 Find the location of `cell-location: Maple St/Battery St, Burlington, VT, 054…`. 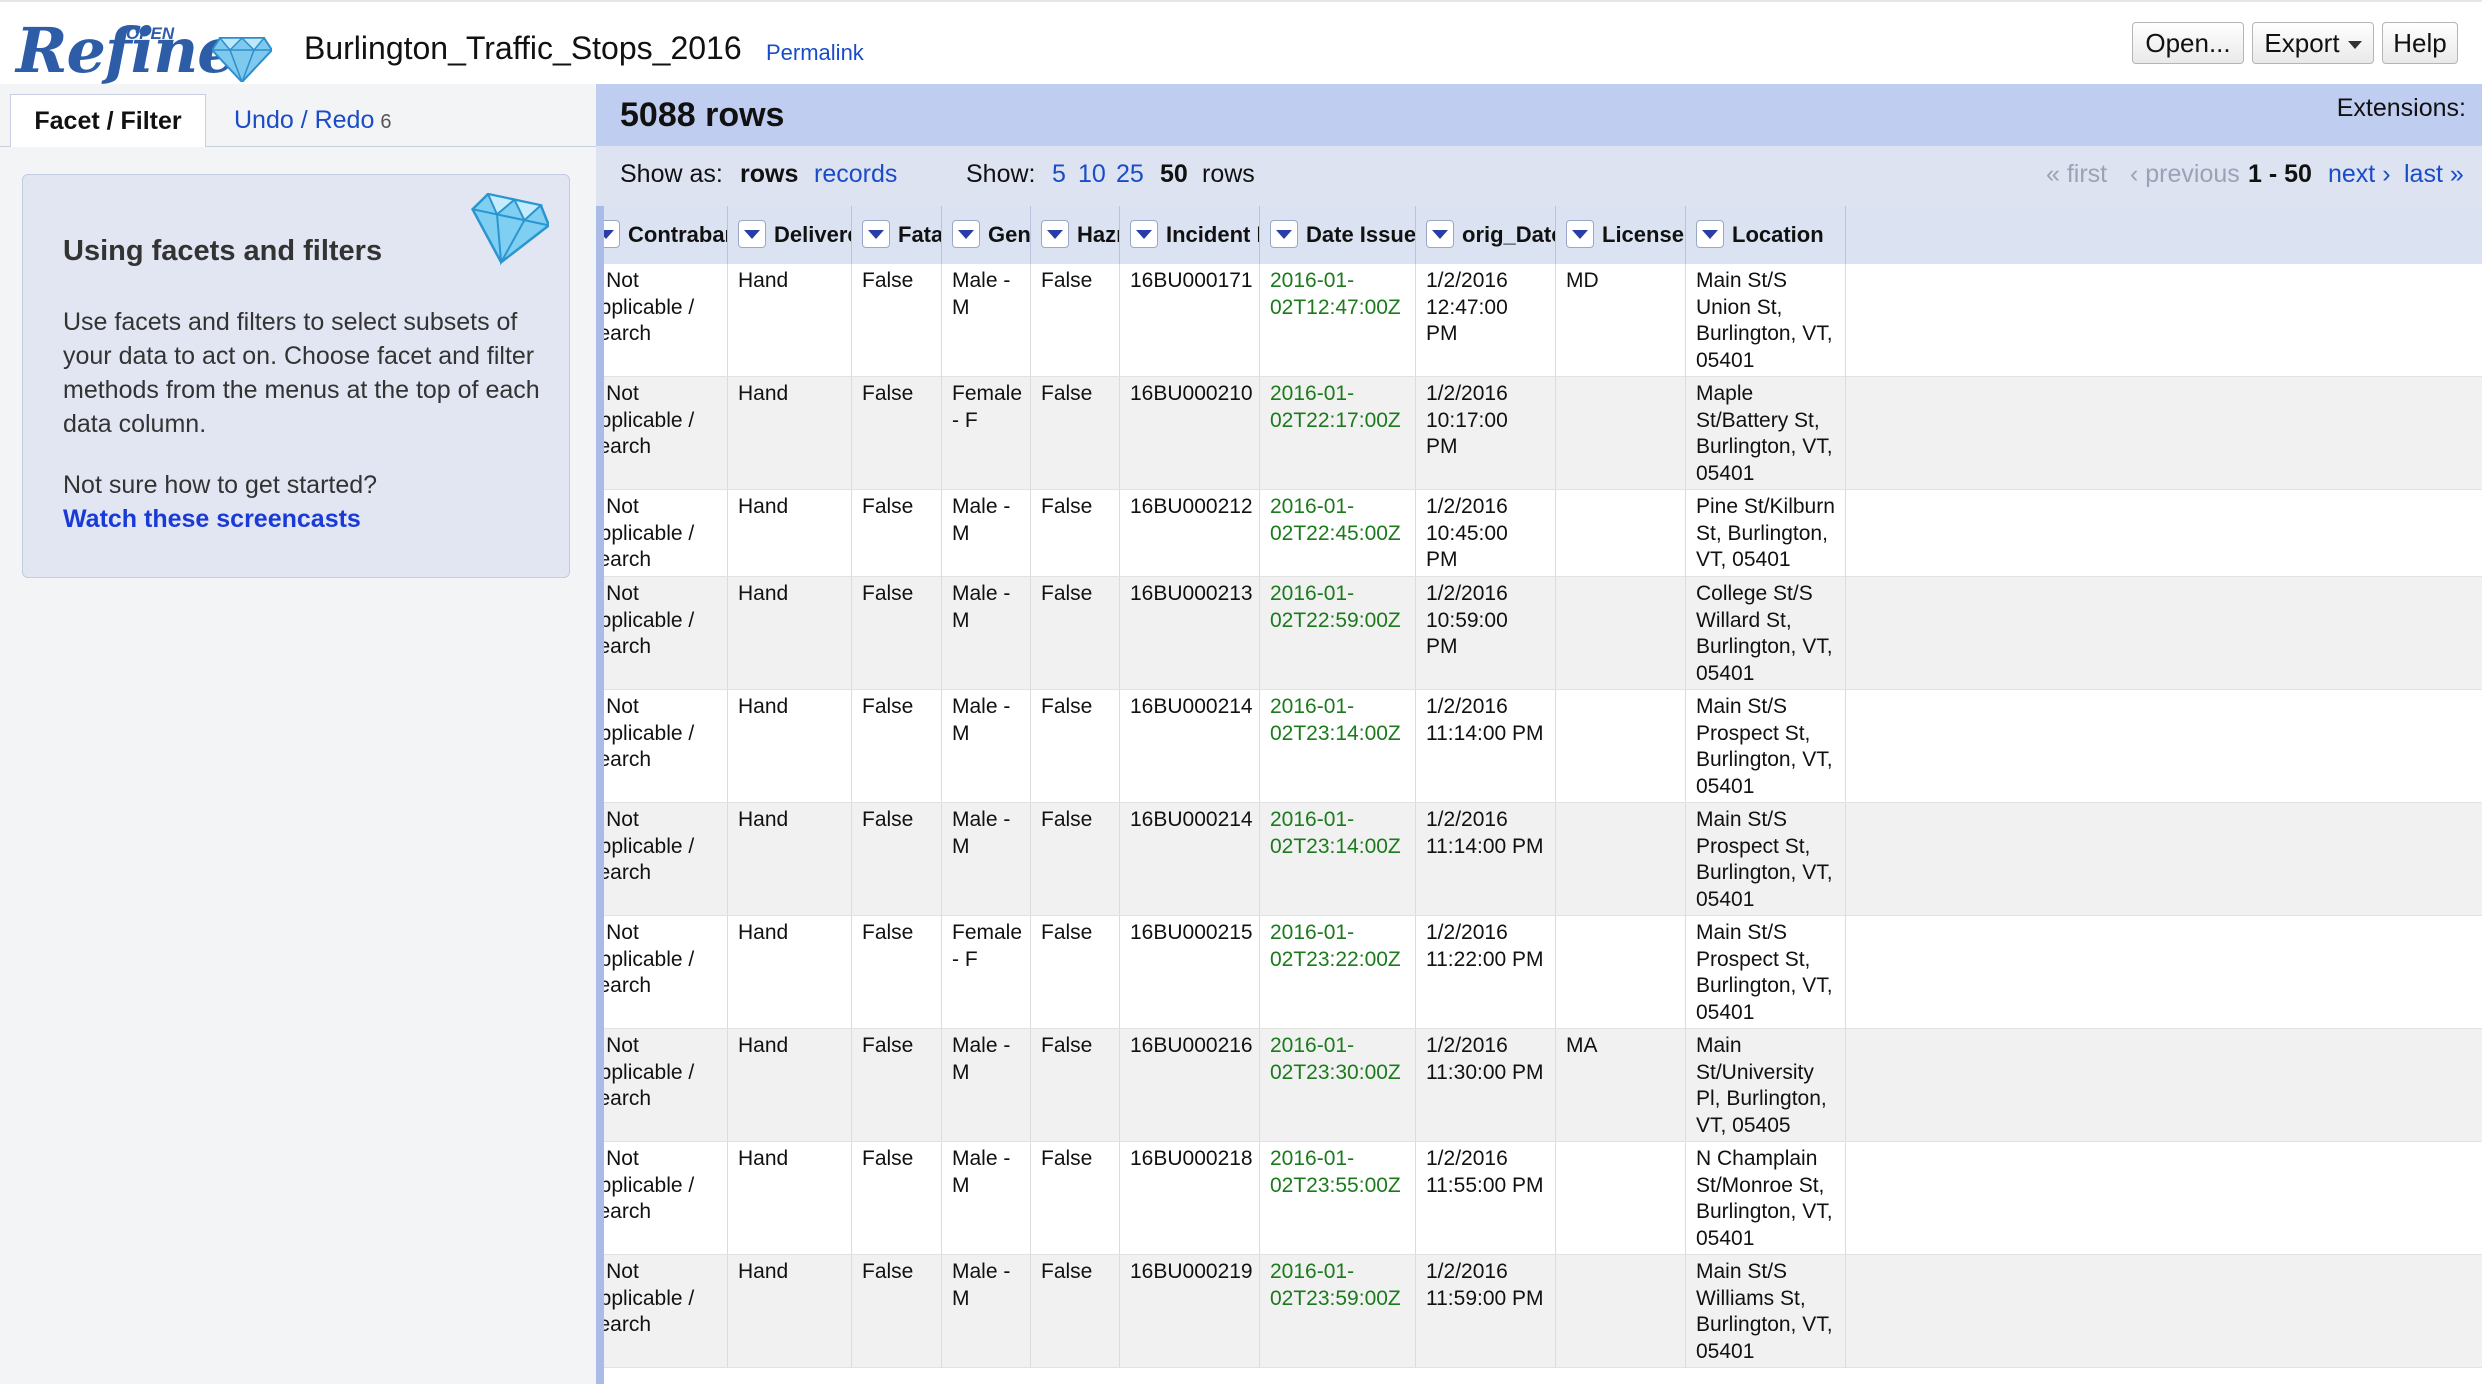

cell-location: Maple St/Battery St, Burlington, VT, 054… is located at coordinates (1766, 433).